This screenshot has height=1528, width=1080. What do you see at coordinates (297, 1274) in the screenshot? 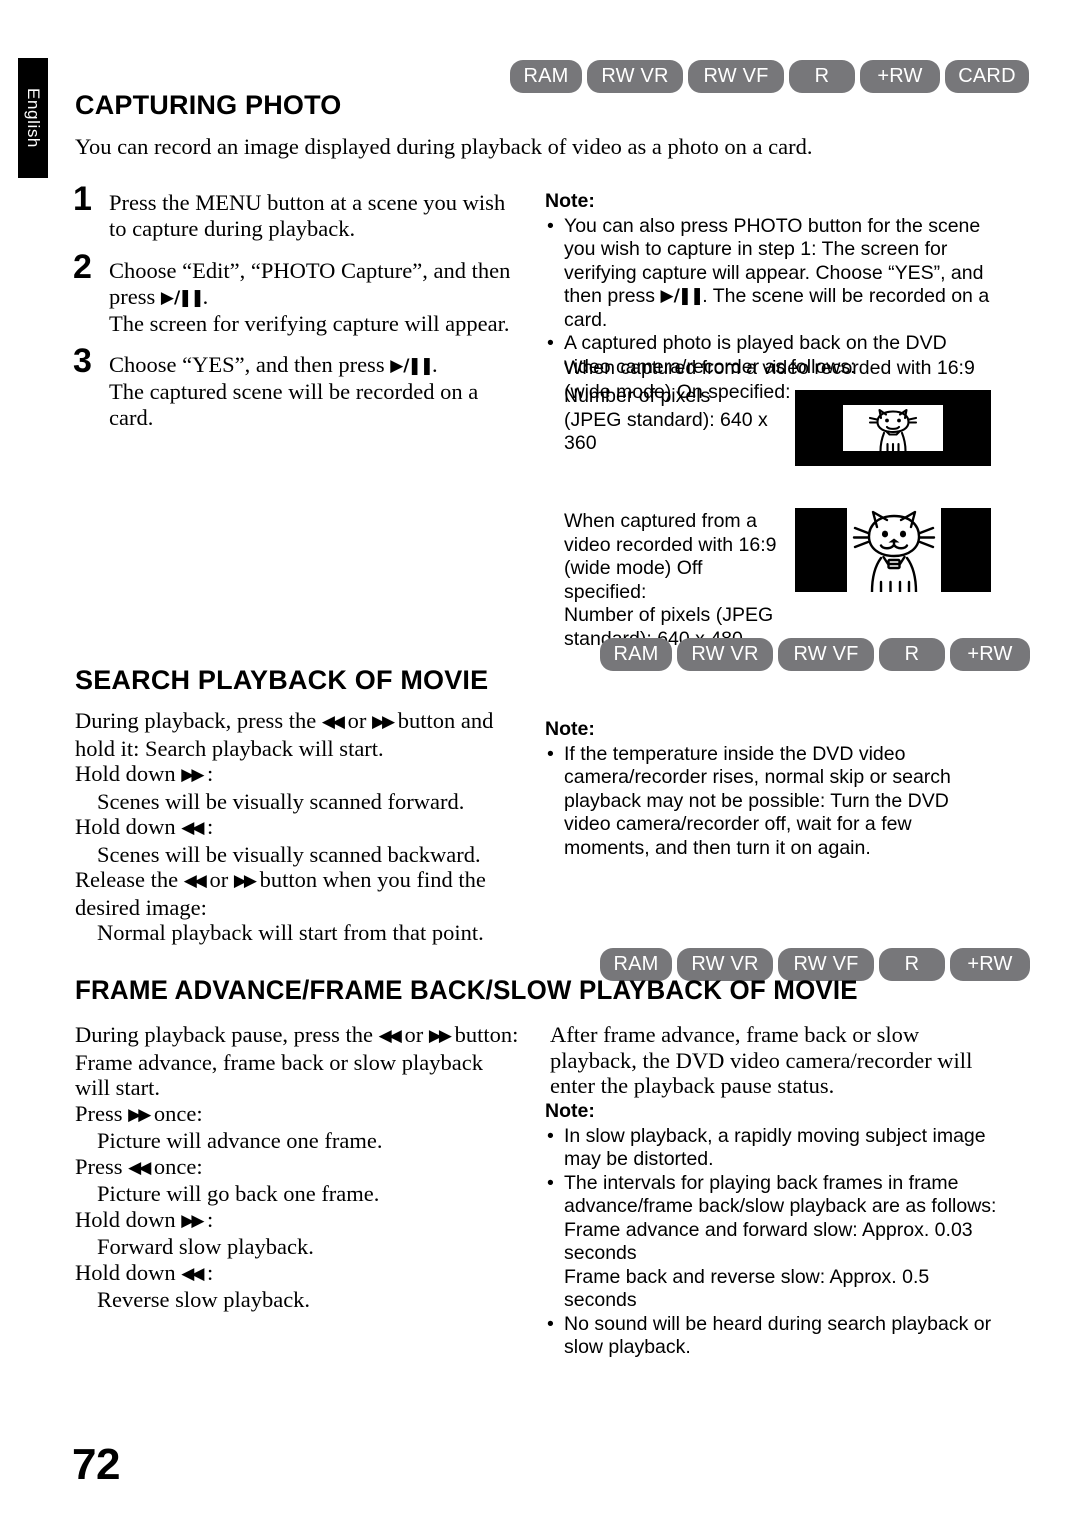
I see `frame-line-hold-rw: Hold down ◀◀ :` at bounding box center [297, 1274].